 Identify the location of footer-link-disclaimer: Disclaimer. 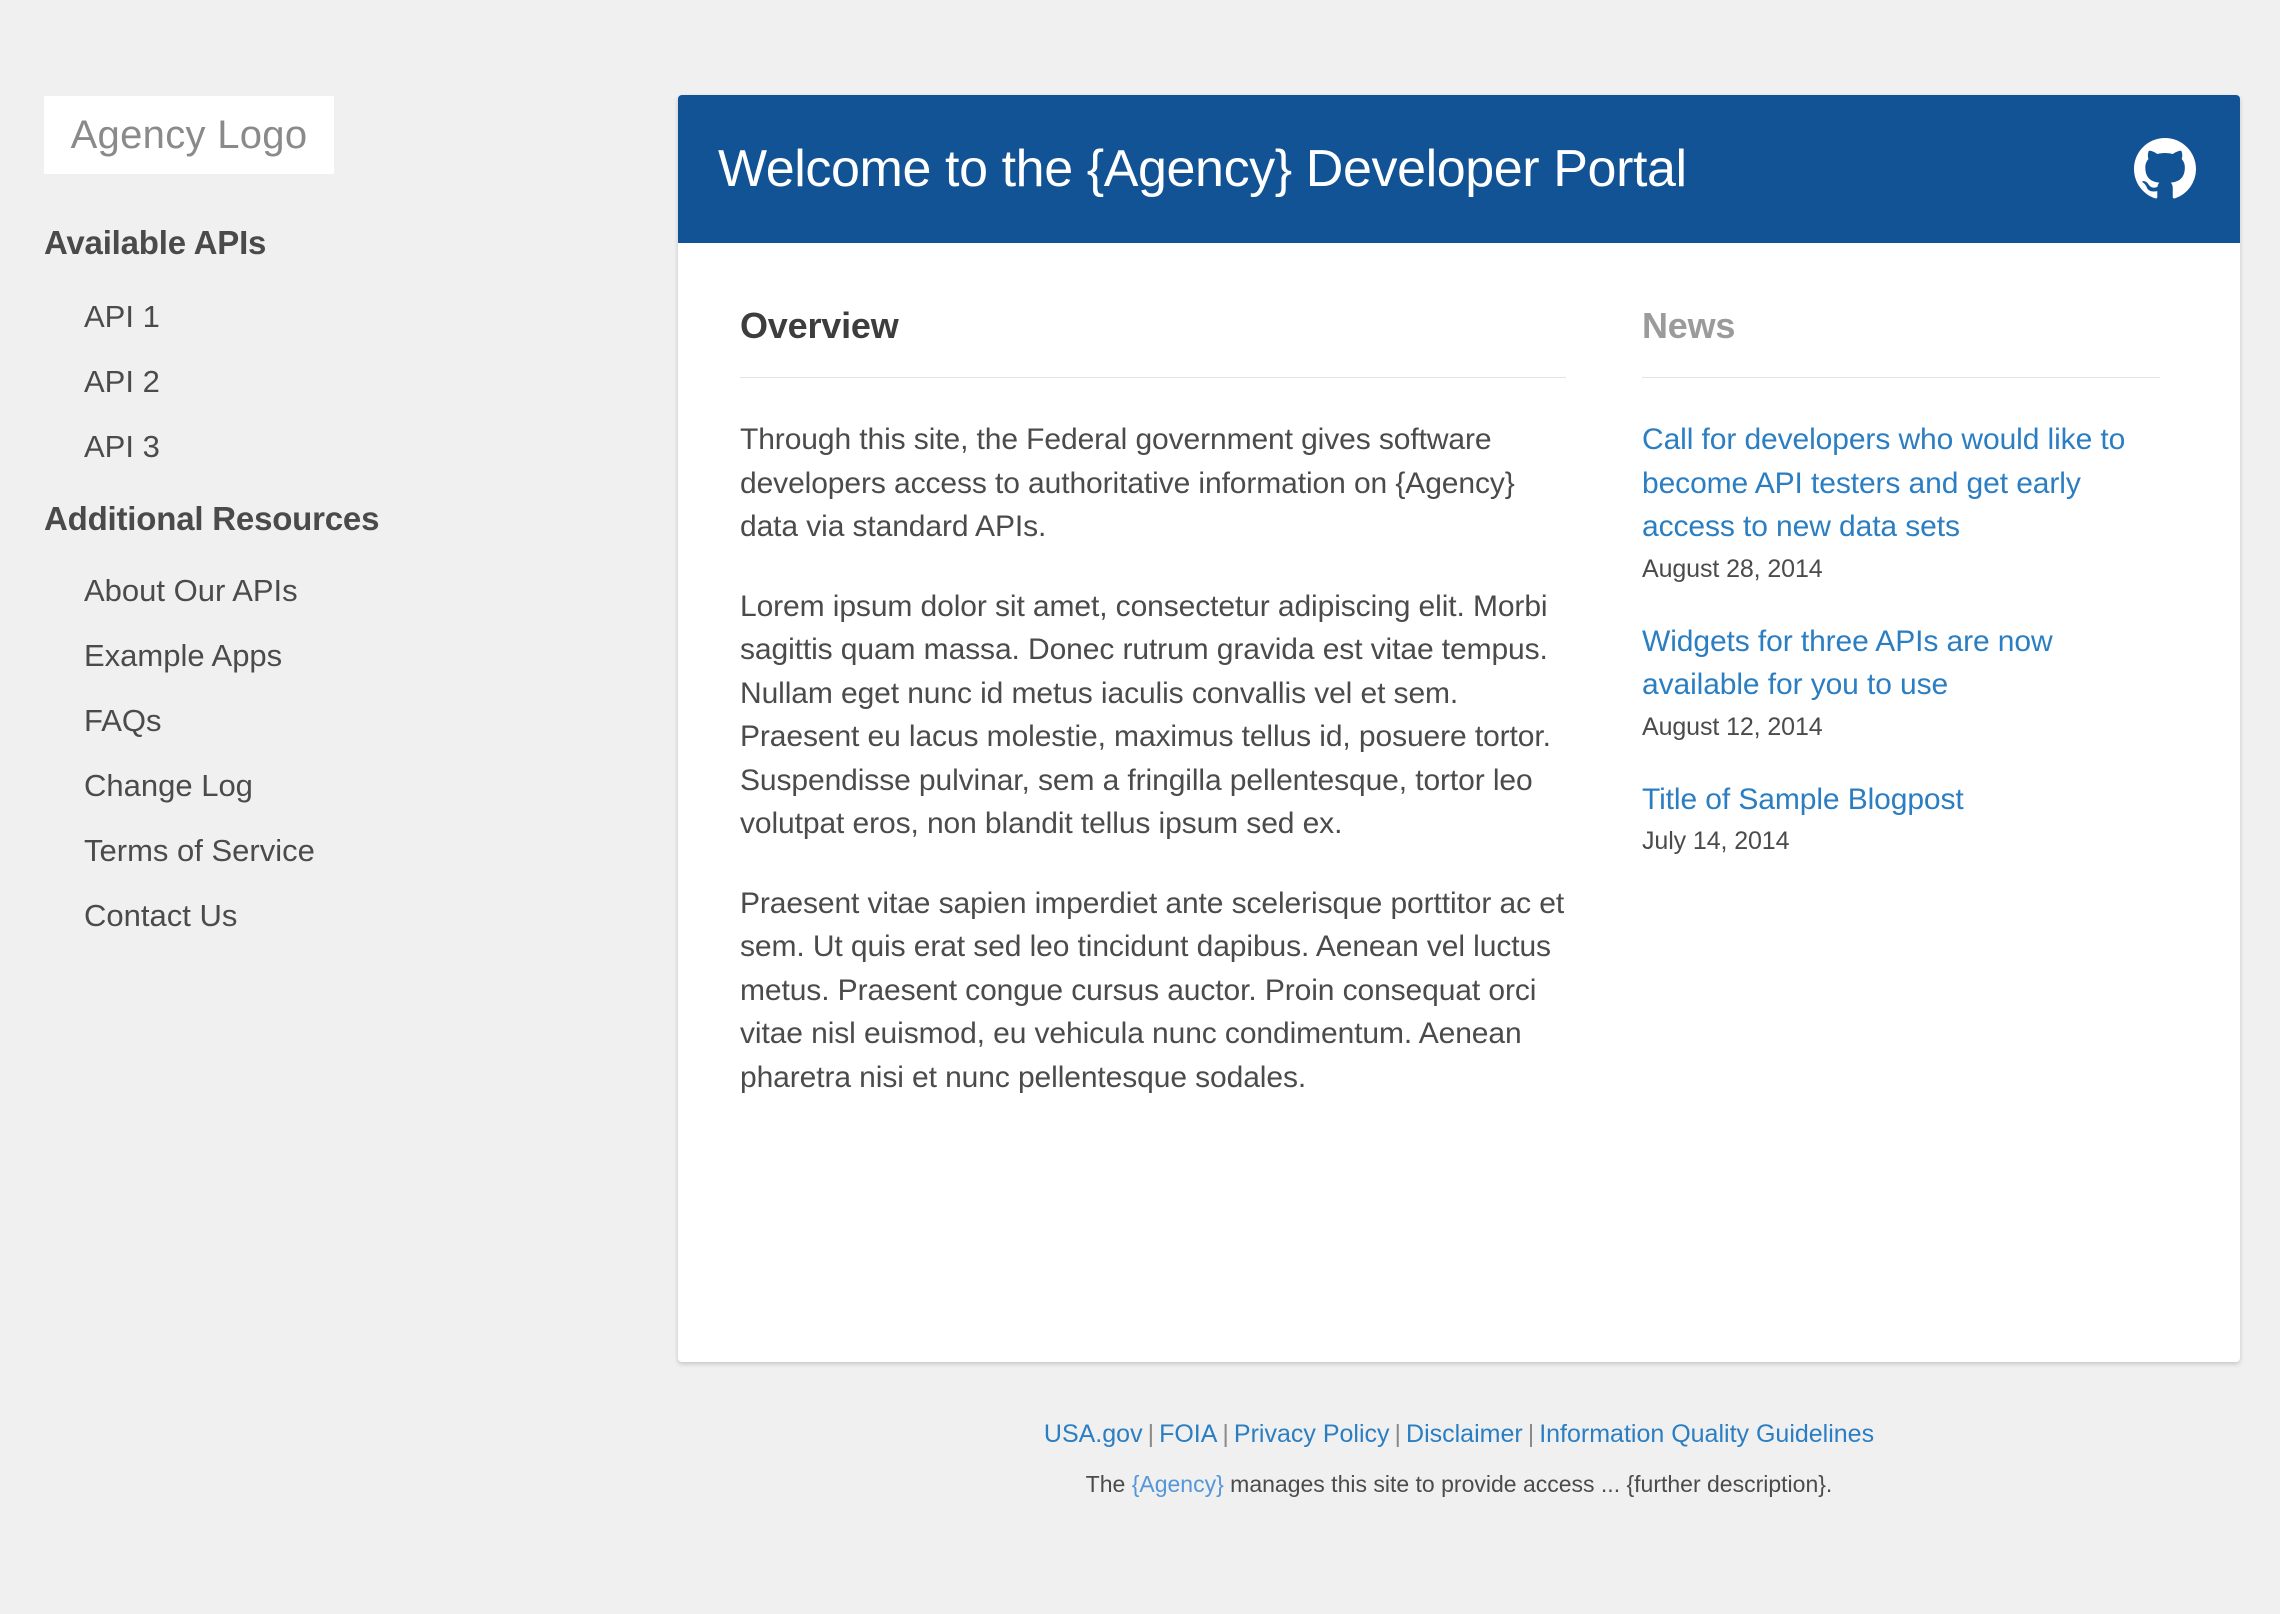
(1464, 1434).